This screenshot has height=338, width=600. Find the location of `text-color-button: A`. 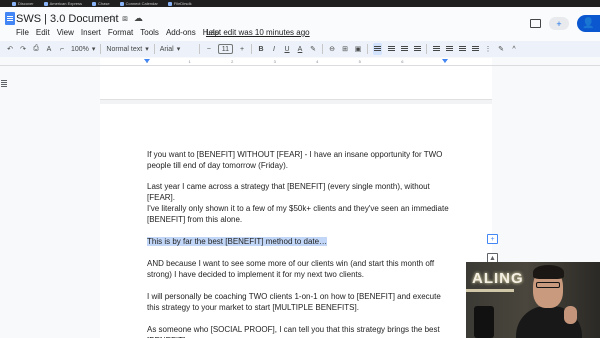

text-color-button: A is located at coordinates (300, 49).